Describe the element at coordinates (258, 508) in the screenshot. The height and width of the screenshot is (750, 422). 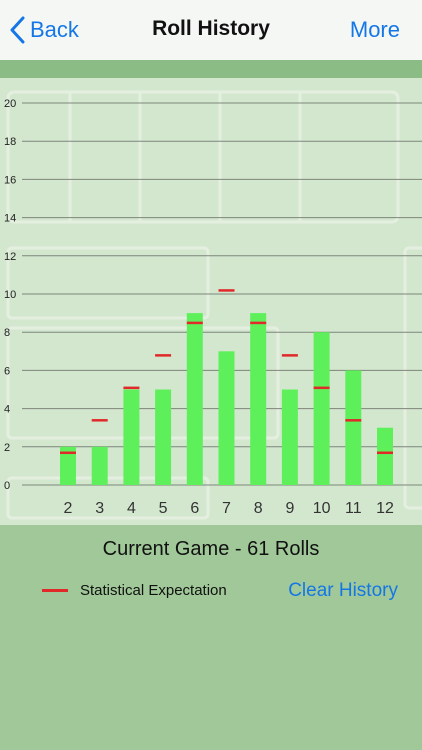
I see `x-tick-label: 8` at that location.